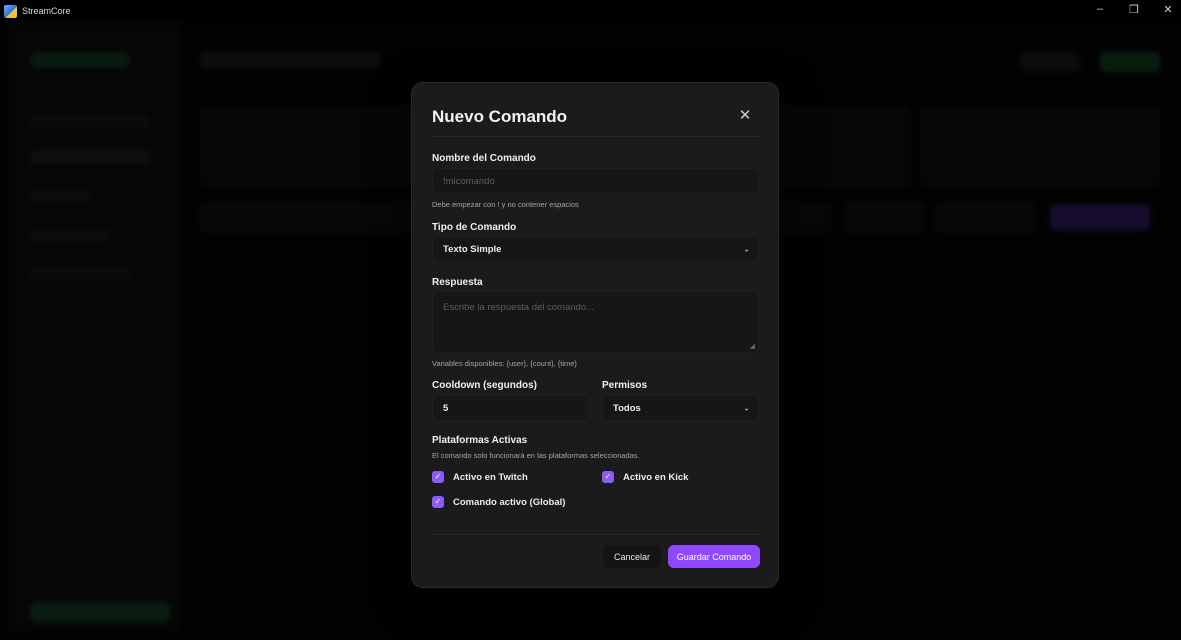  I want to click on save-command-button: Guardar Comando, so click(714, 556).